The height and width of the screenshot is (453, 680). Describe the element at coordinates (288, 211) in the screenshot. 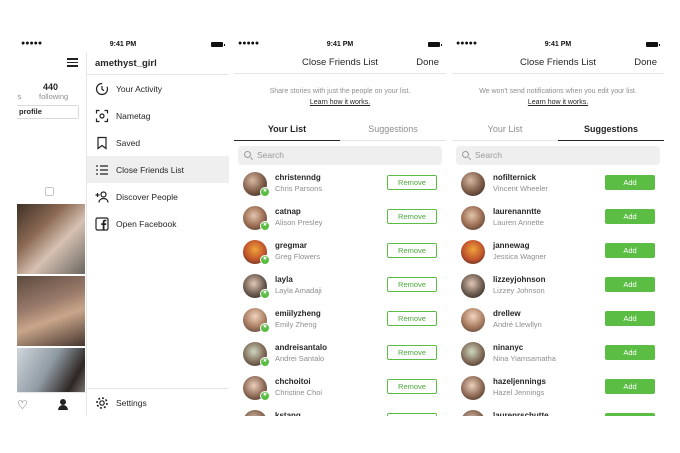

I see `username: catnap` at that location.